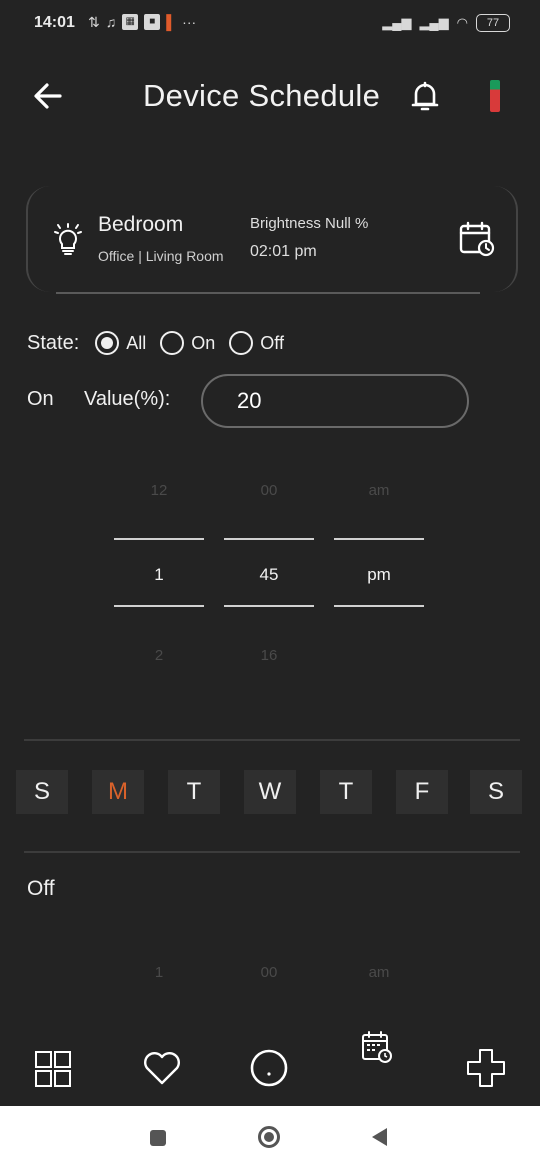  I want to click on recent-apps-icon, so click(158, 1138).